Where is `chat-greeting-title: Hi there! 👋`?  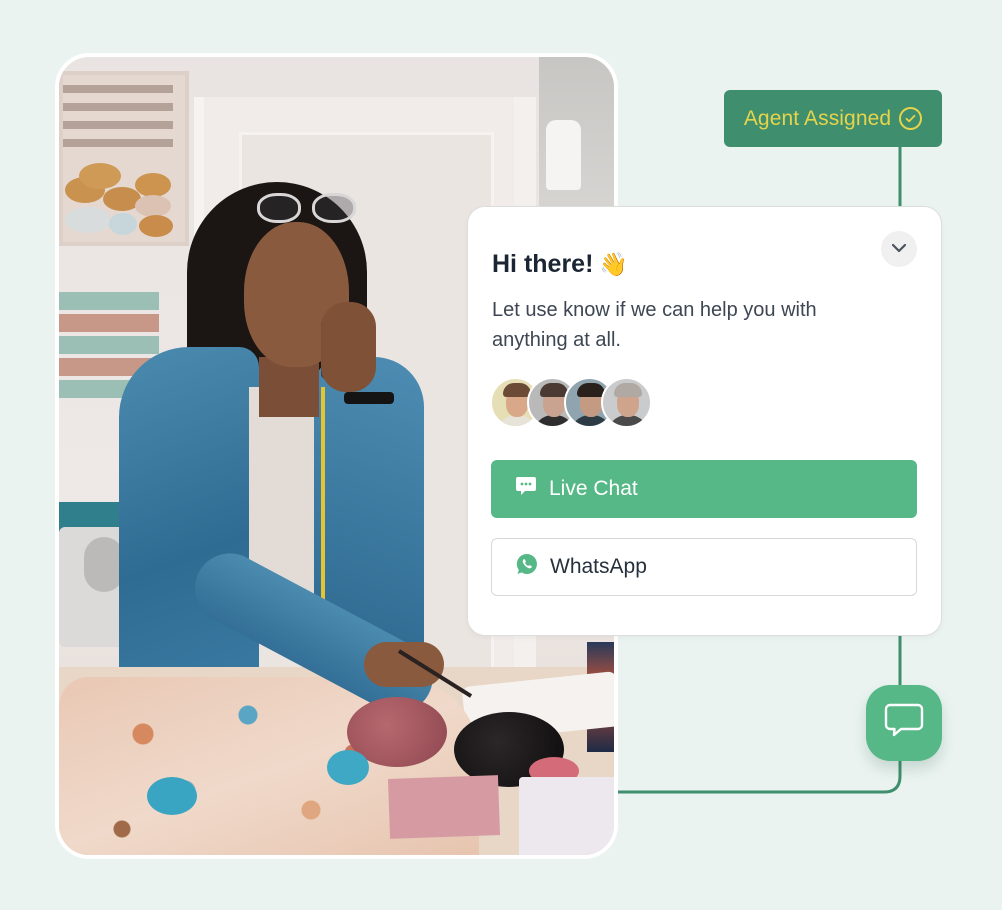
chat-greeting-title: Hi there! 👋 is located at coordinates (560, 264).